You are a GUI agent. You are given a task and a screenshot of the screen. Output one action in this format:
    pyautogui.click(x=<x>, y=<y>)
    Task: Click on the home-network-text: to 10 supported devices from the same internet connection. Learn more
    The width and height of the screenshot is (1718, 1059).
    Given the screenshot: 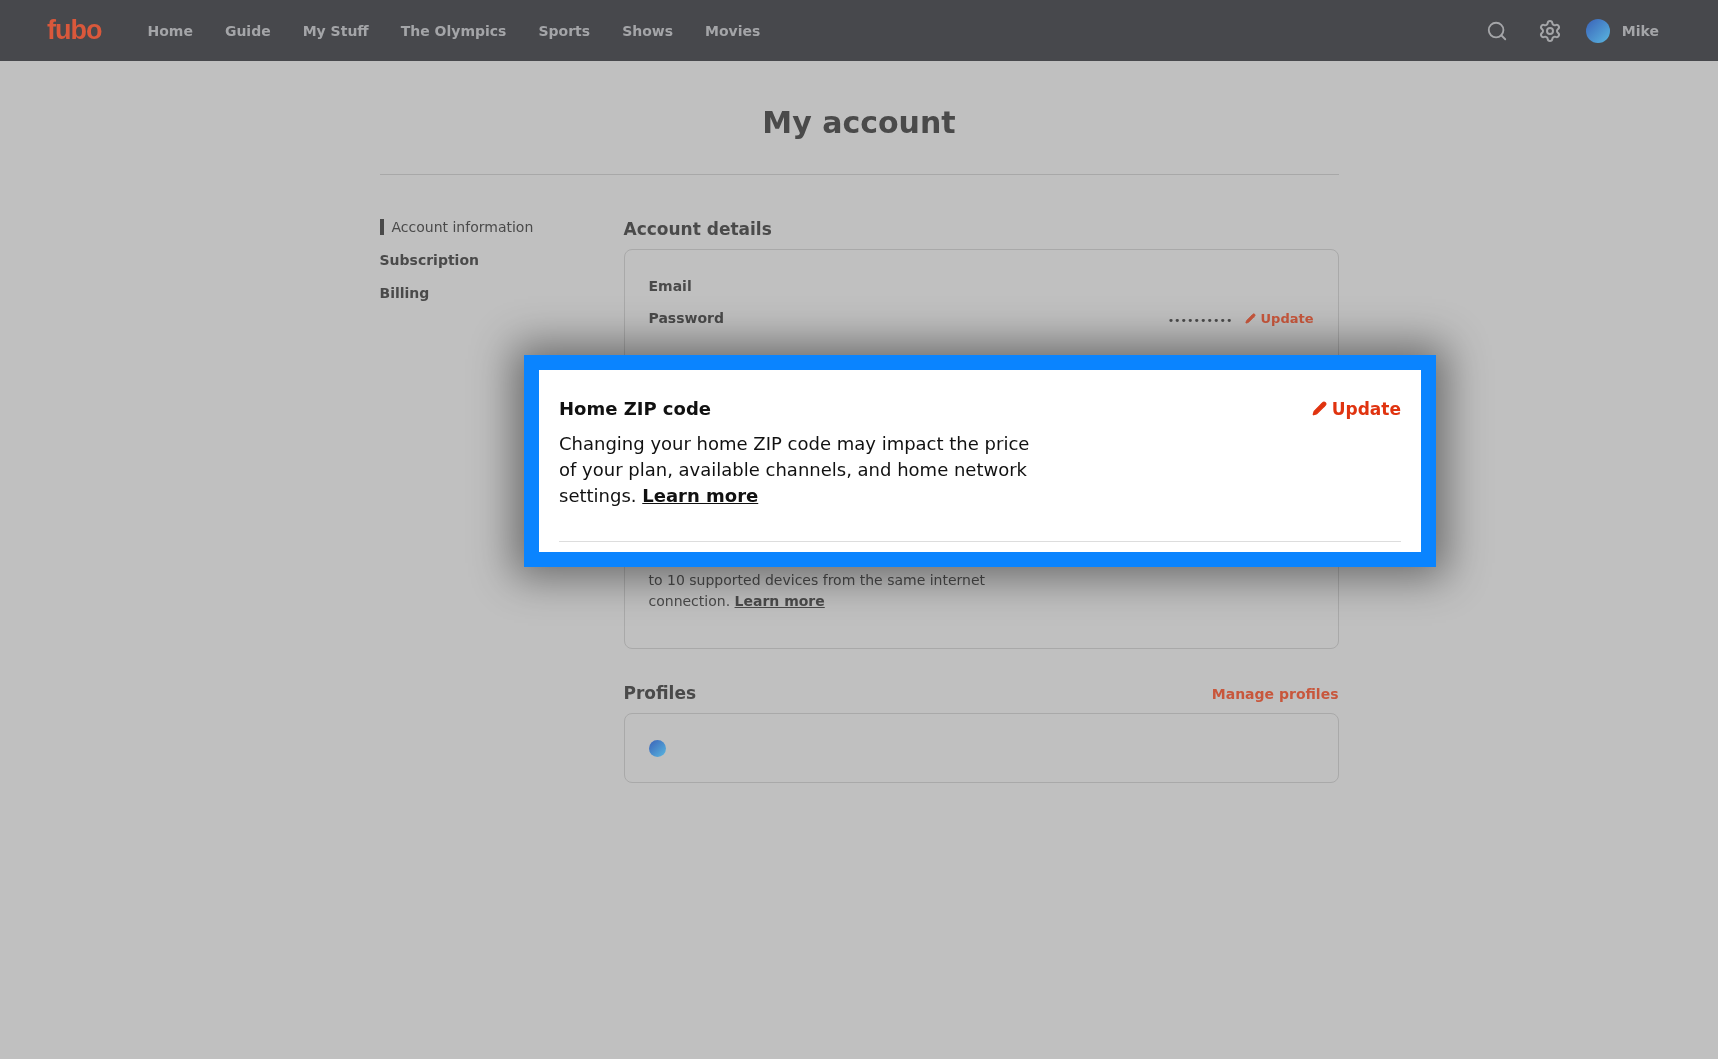 What is the action you would take?
    pyautogui.click(x=817, y=591)
    